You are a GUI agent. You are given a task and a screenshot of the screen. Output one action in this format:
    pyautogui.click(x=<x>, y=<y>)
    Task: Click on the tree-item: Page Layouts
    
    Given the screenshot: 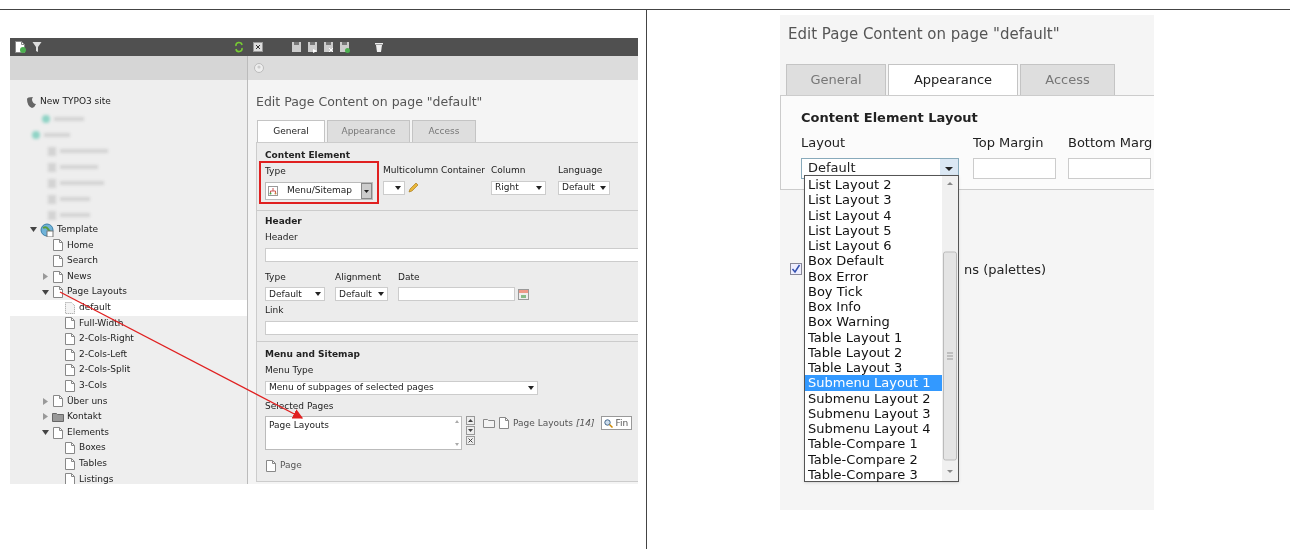 What is the action you would take?
    pyautogui.click(x=97, y=292)
    